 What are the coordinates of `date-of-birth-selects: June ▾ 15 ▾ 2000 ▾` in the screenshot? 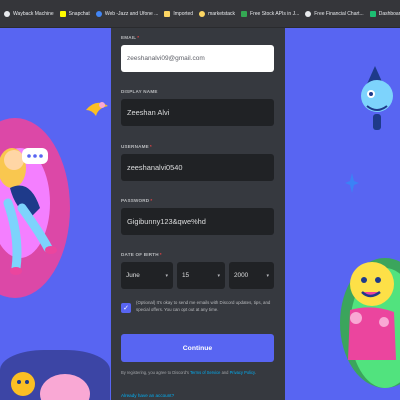 It's located at (197, 275).